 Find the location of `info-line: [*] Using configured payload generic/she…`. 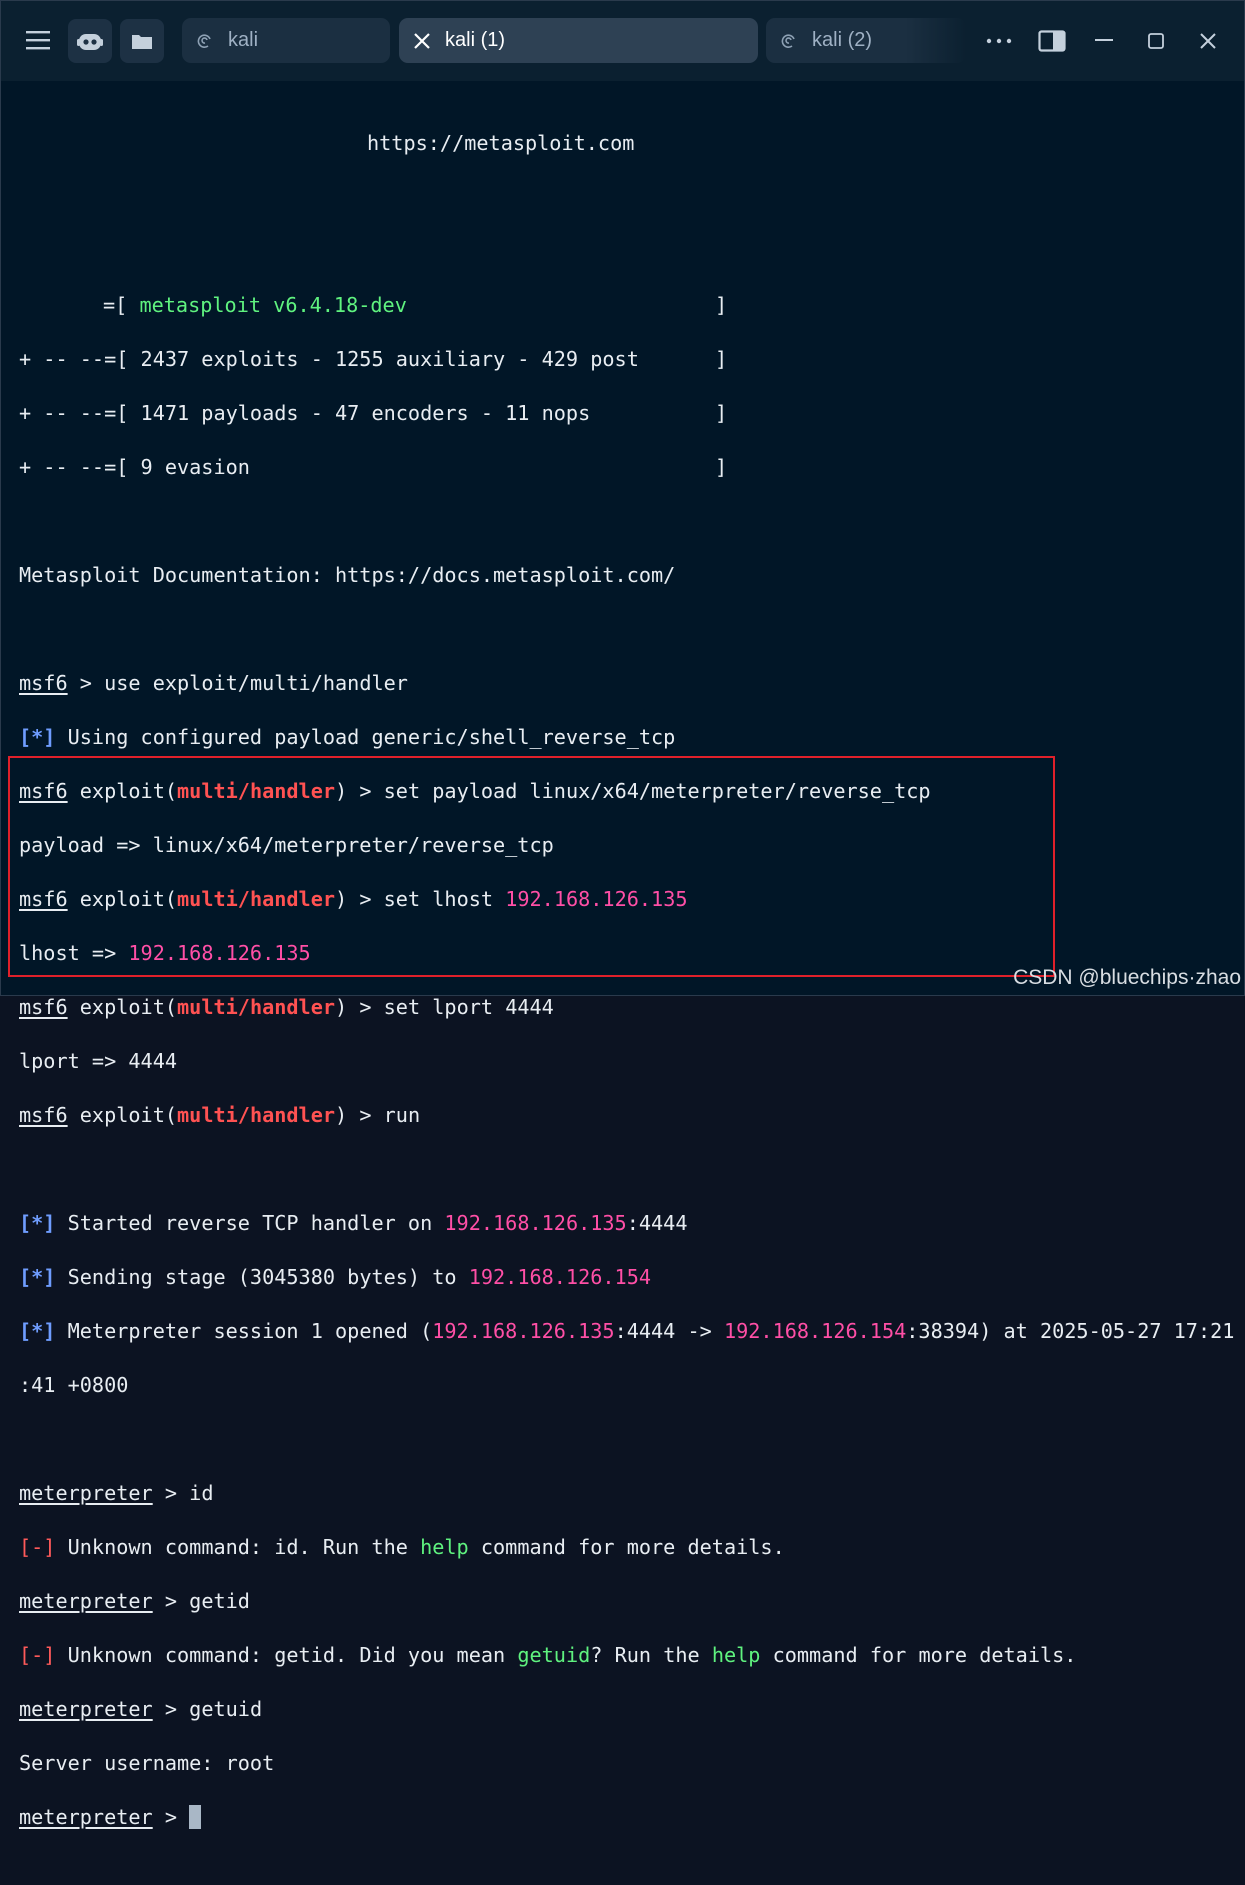

info-line: [*] Using configured payload generic/she… is located at coordinates (347, 737).